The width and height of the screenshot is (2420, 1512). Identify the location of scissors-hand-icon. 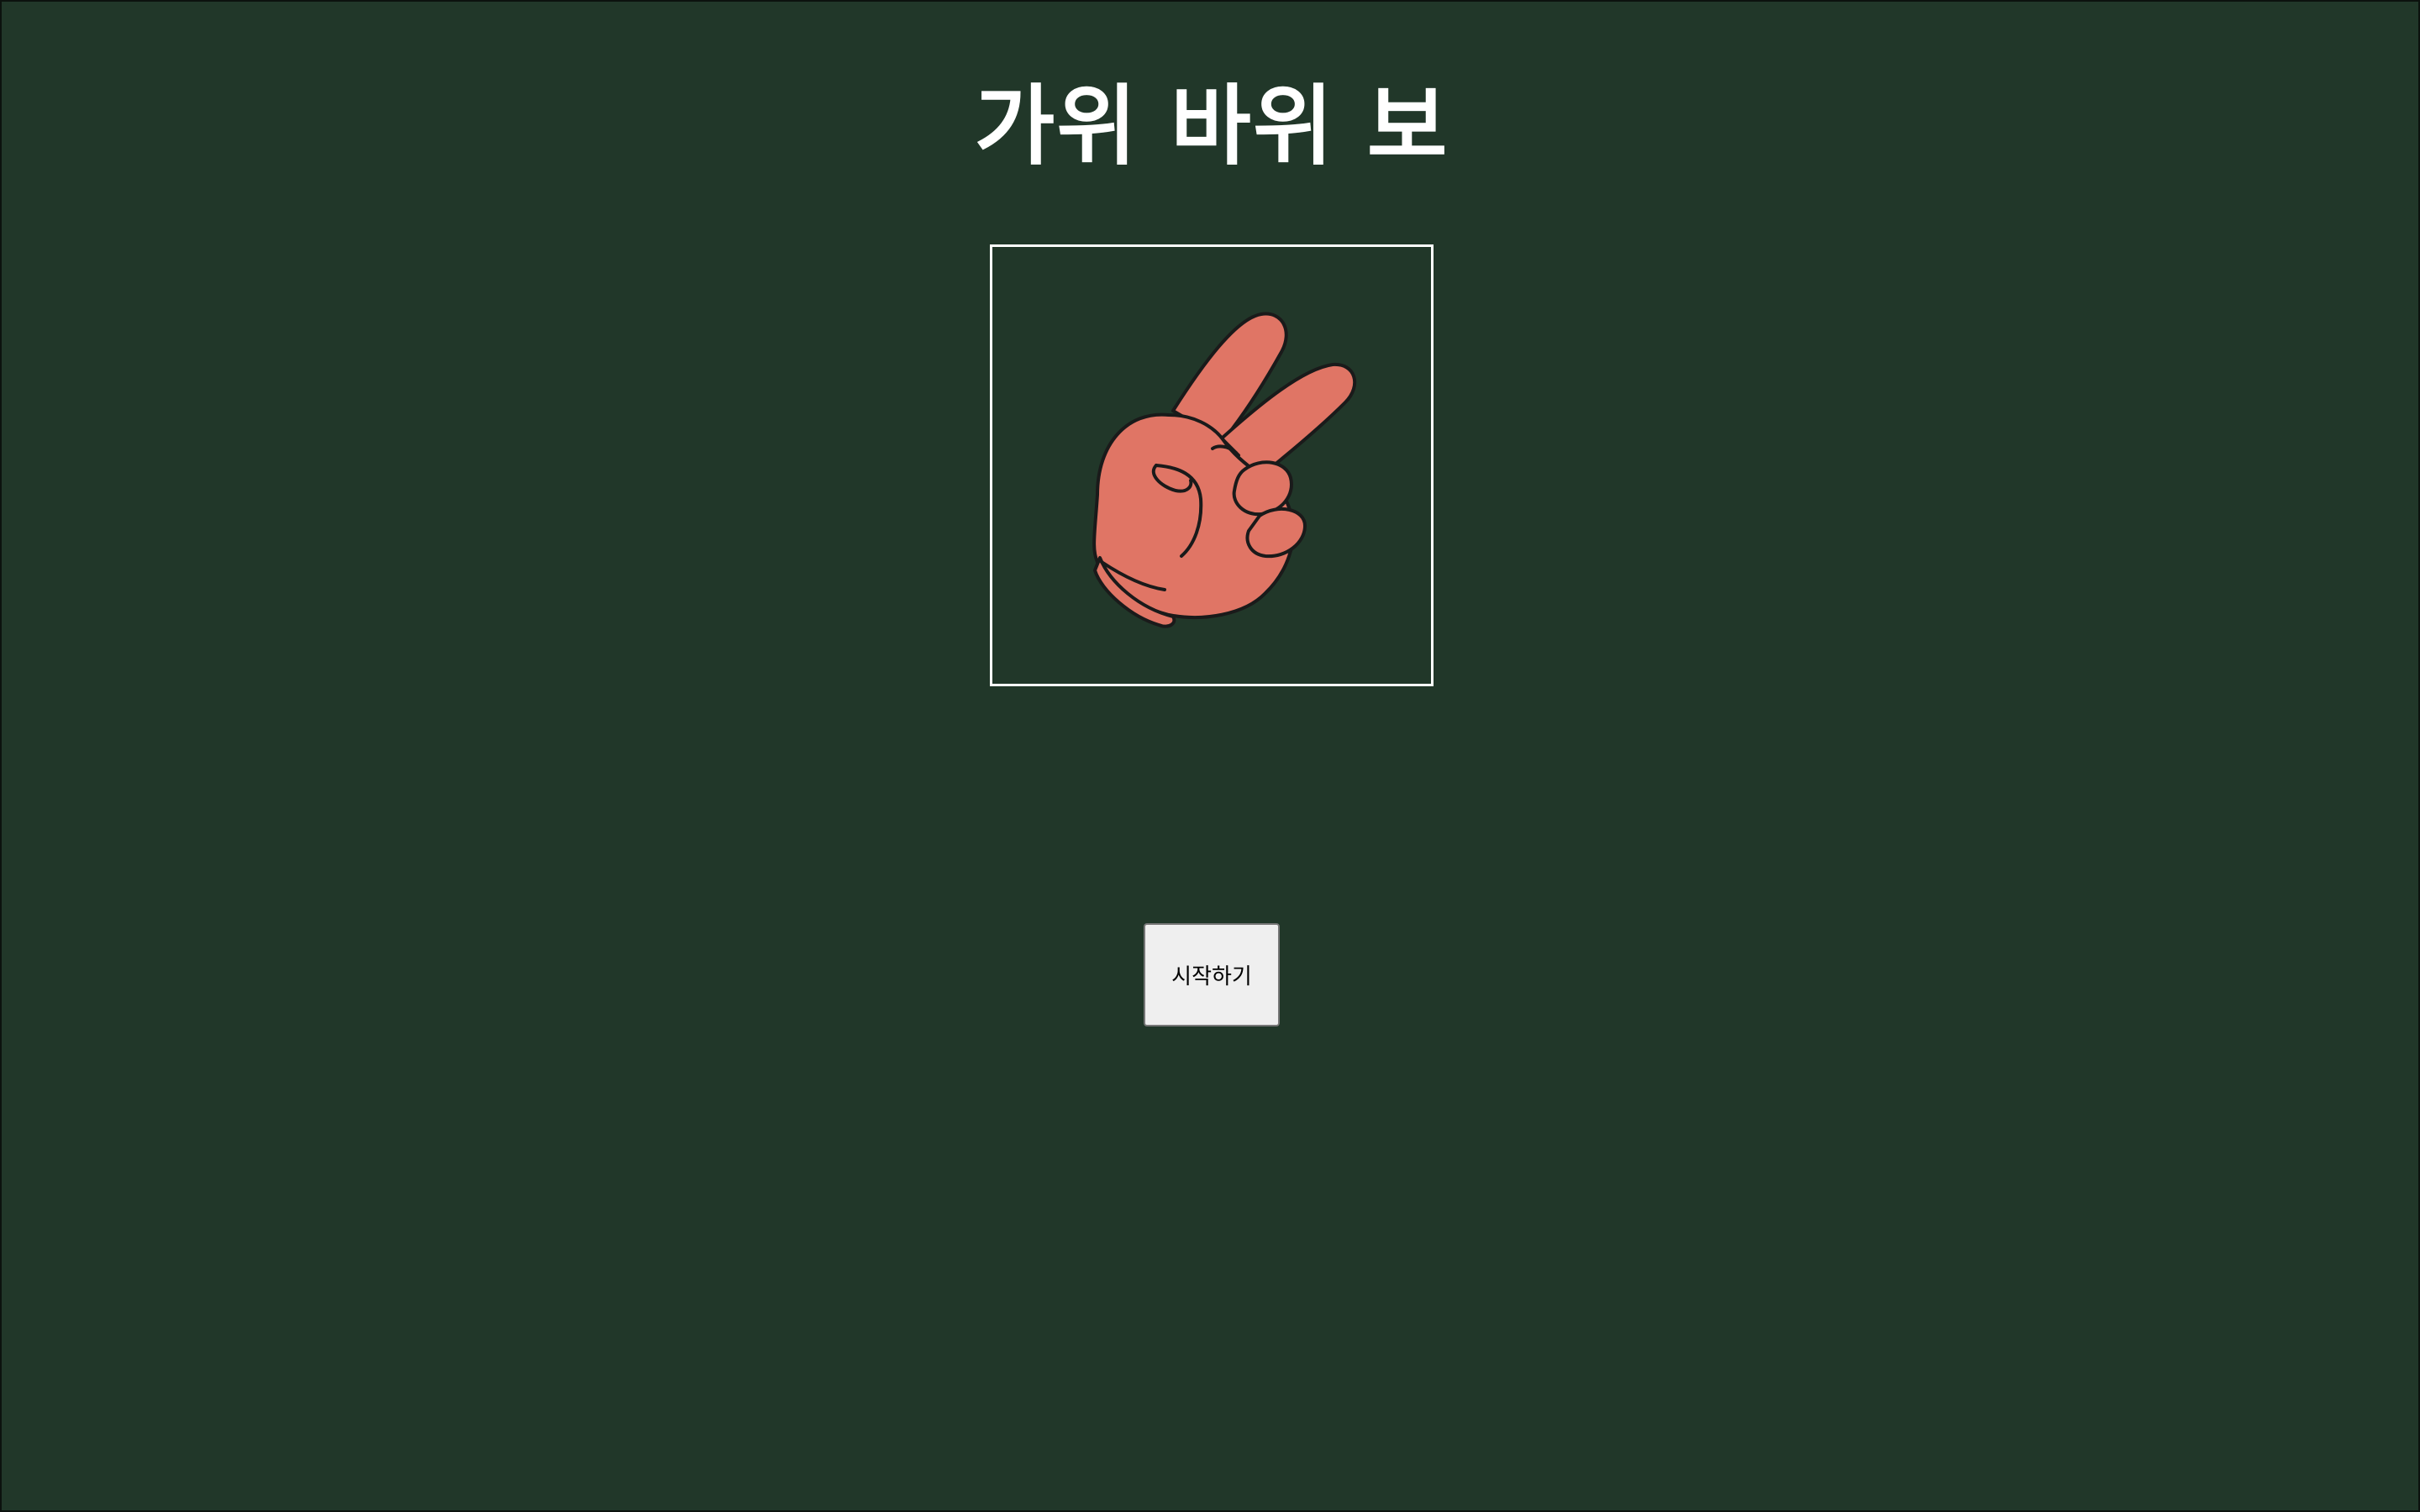
(1225, 470).